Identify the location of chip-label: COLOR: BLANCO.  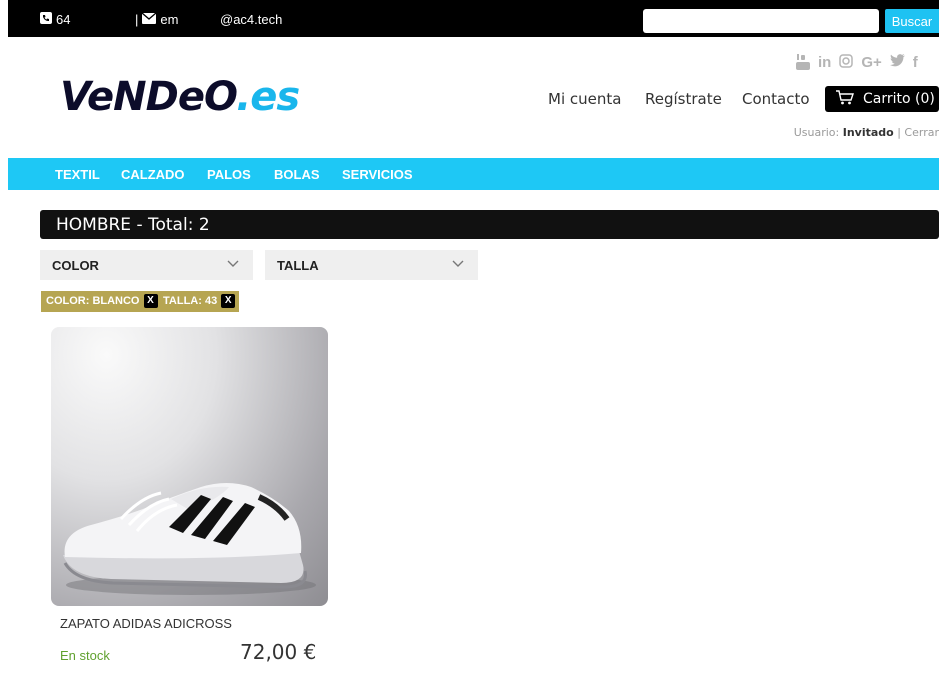
(93, 301).